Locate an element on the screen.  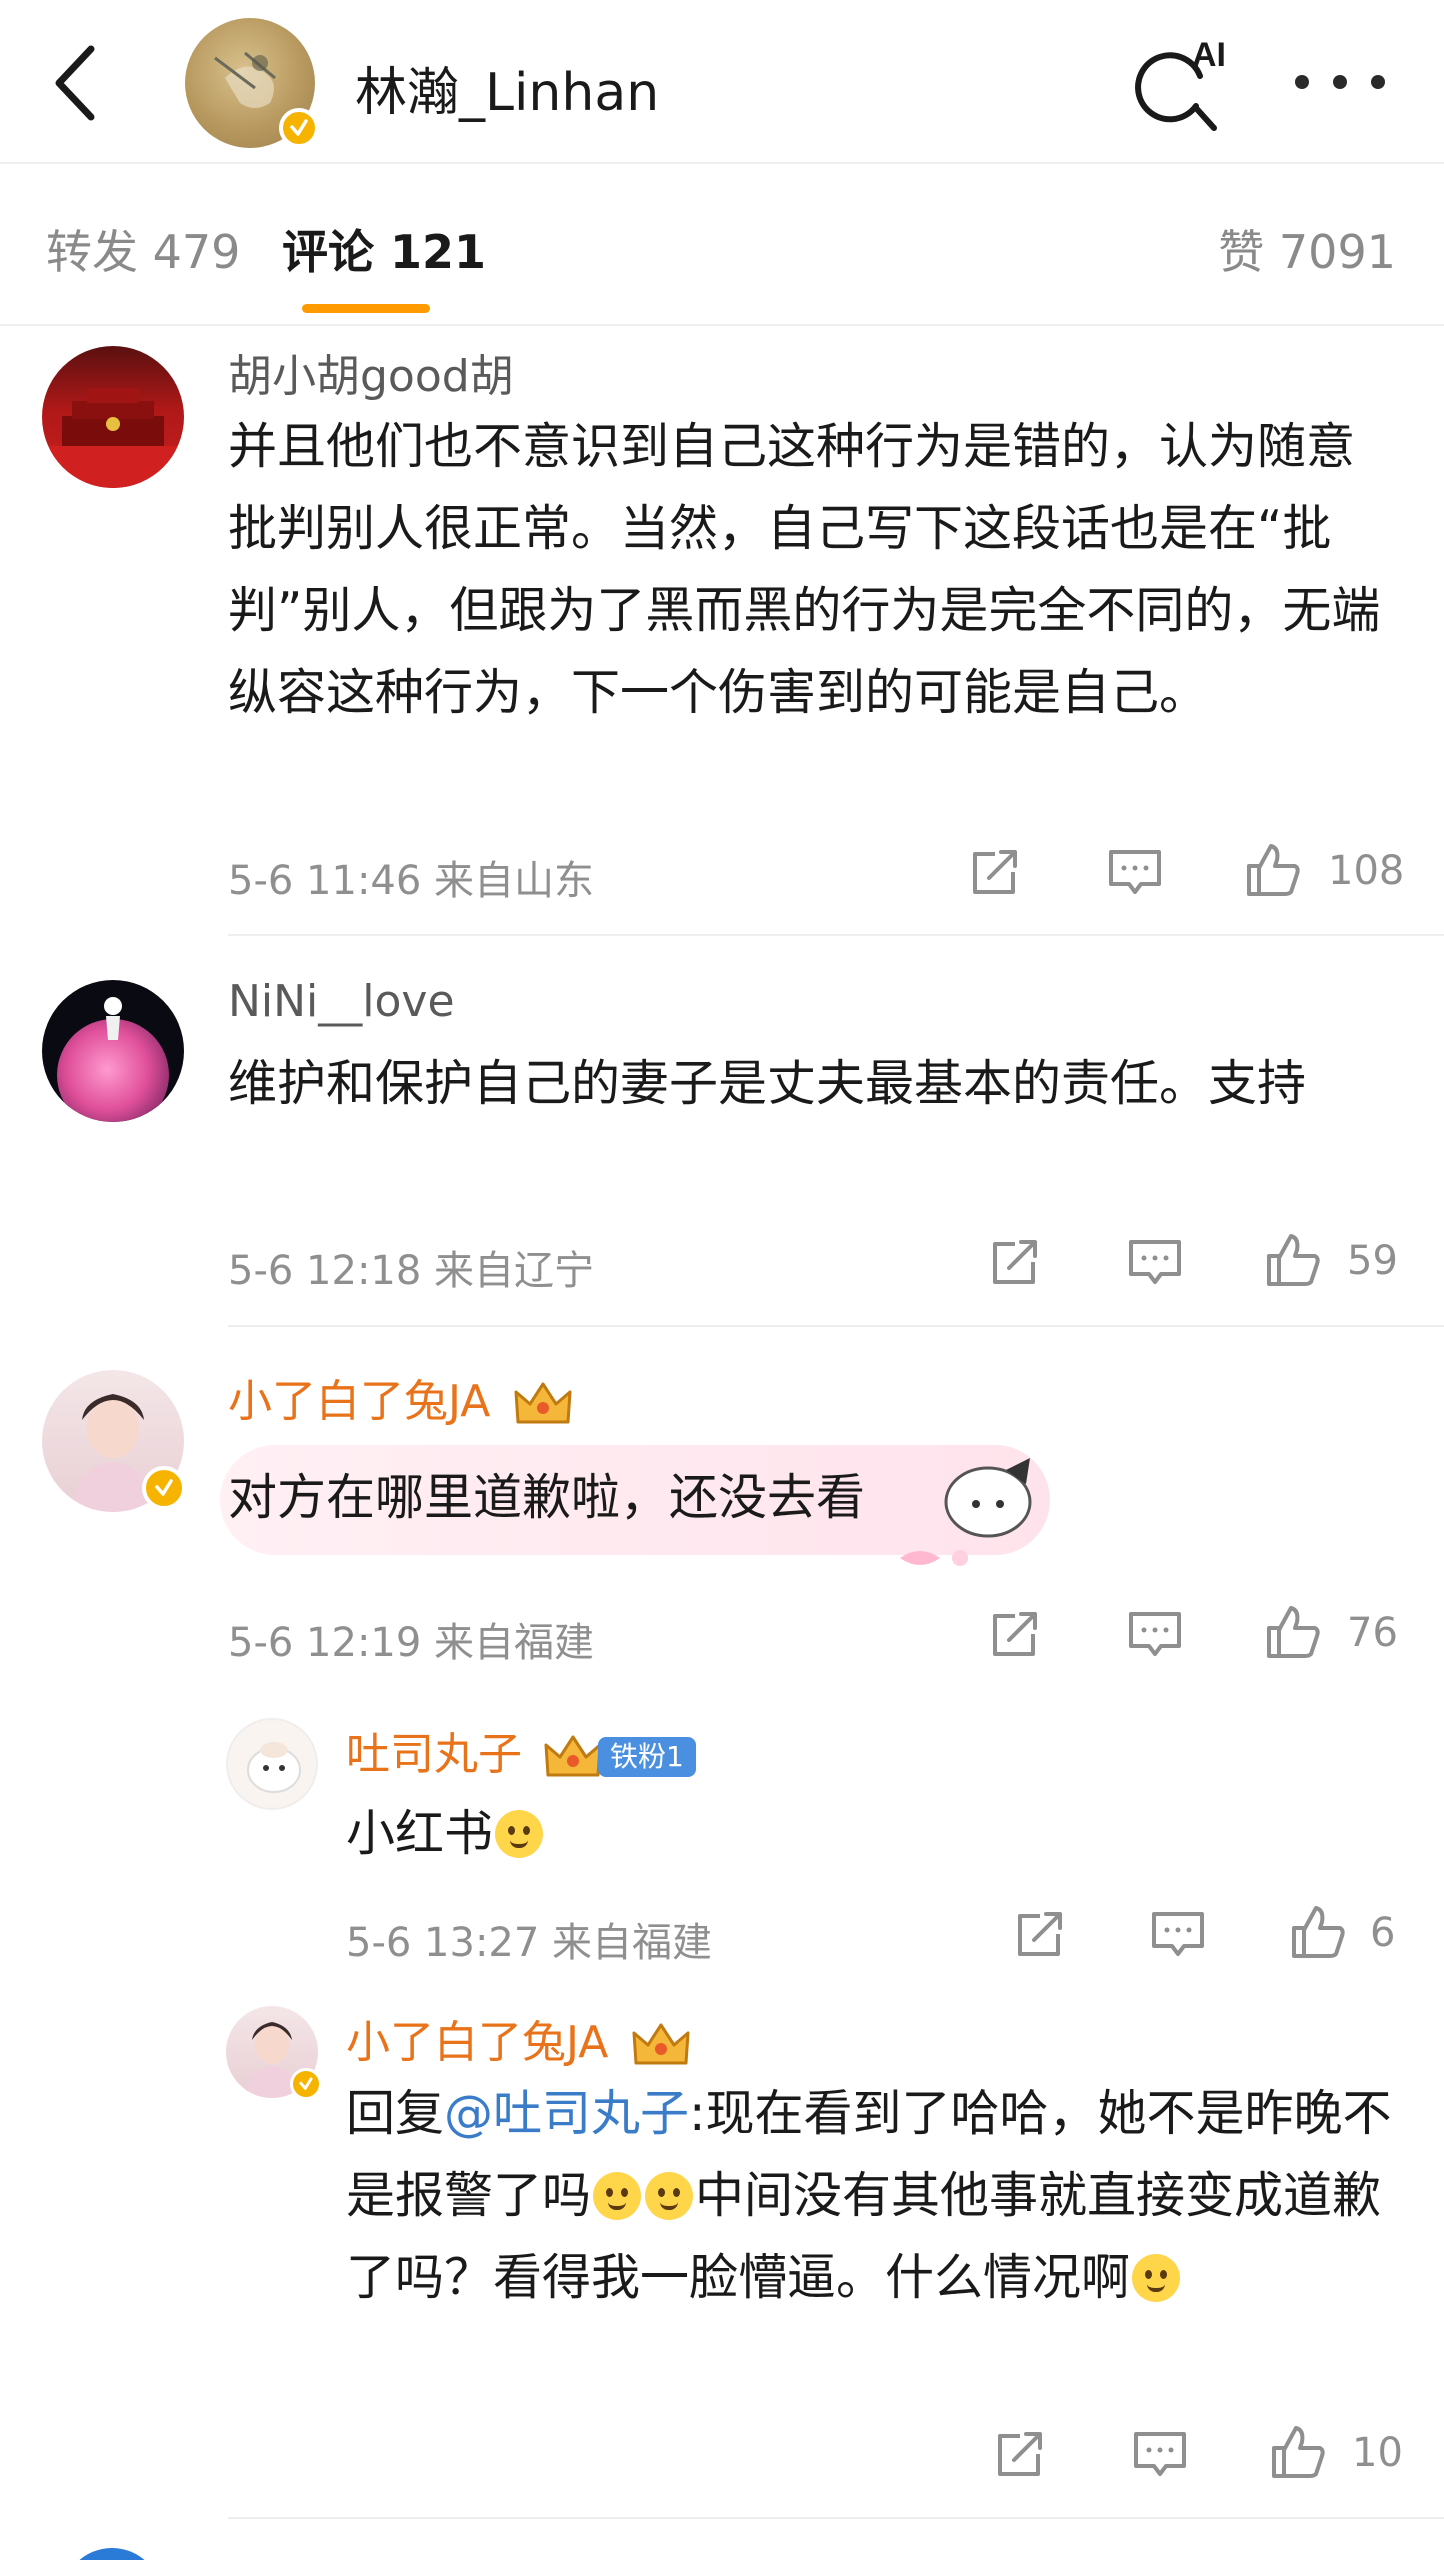
tab-comments: 评论 121 is located at coordinates (384, 249).